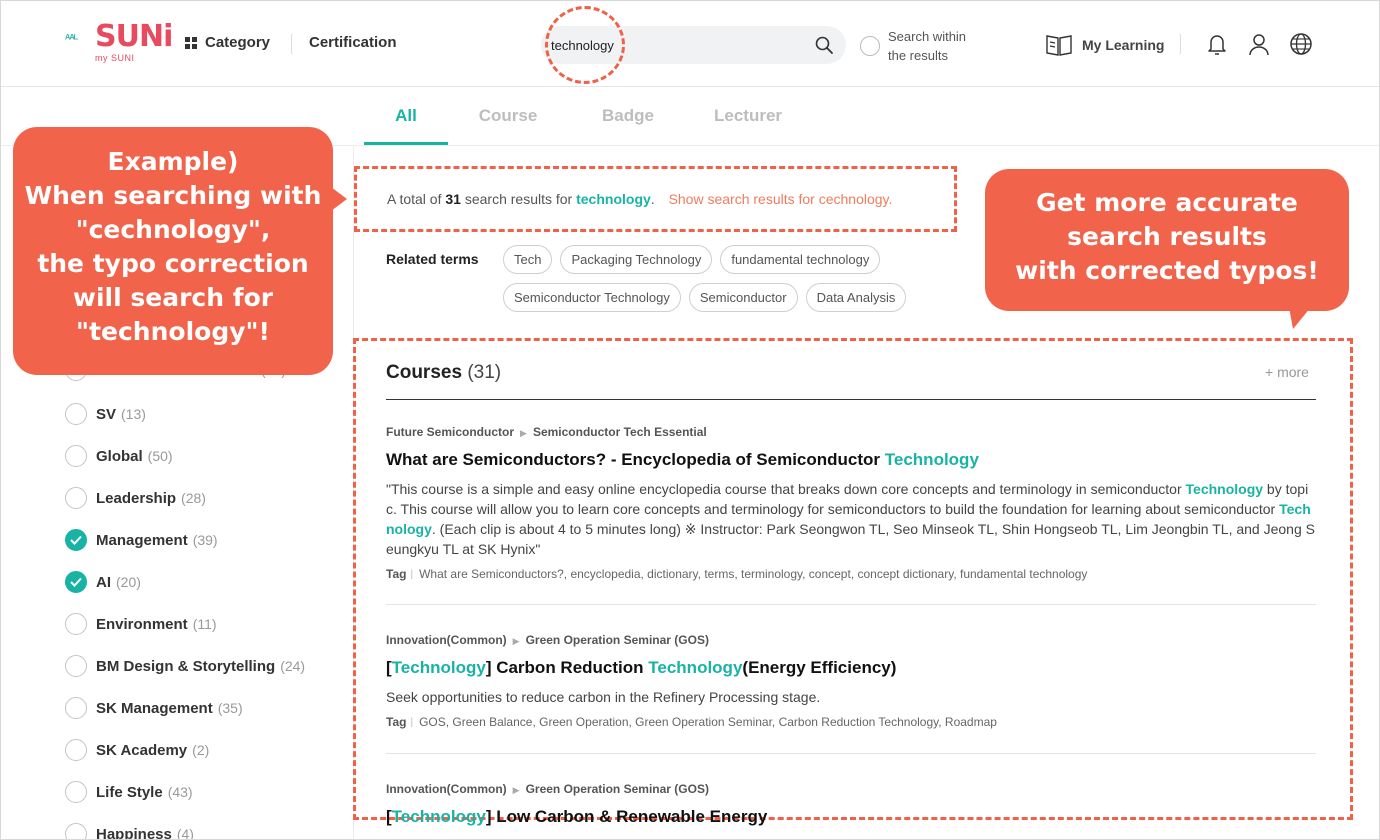 This screenshot has height=840, width=1380. I want to click on category-filter-item: BM Design & Storytelling (24), so click(185, 666).